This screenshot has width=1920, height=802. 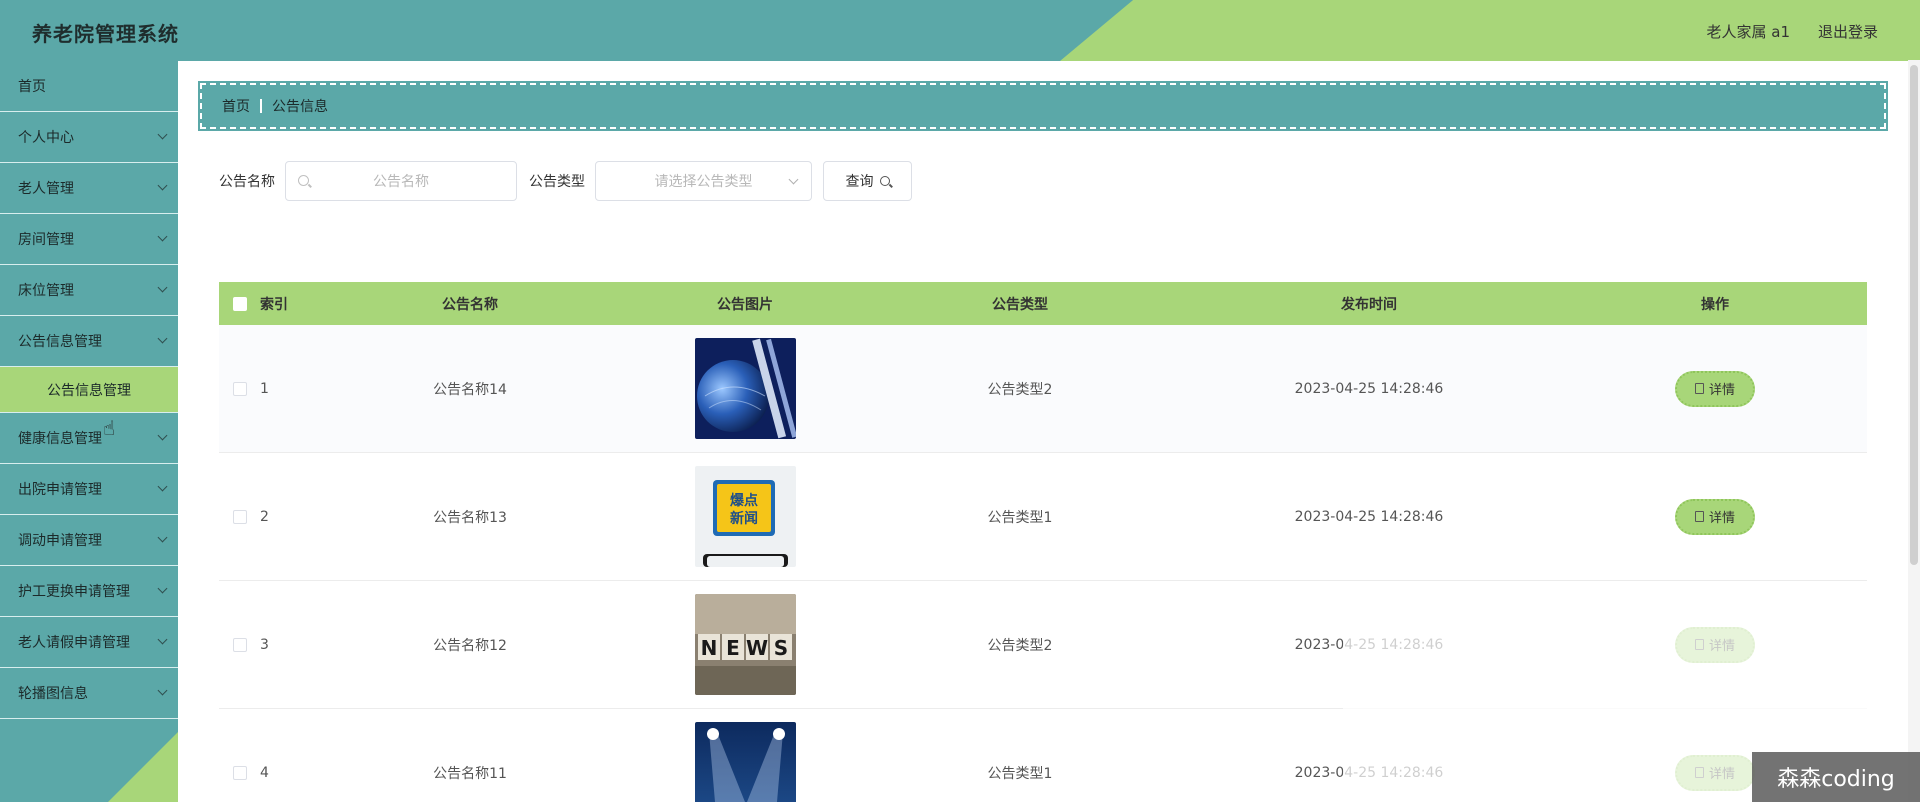 What do you see at coordinates (247, 182) in the screenshot?
I see `notice-name-label: 公告名称` at bounding box center [247, 182].